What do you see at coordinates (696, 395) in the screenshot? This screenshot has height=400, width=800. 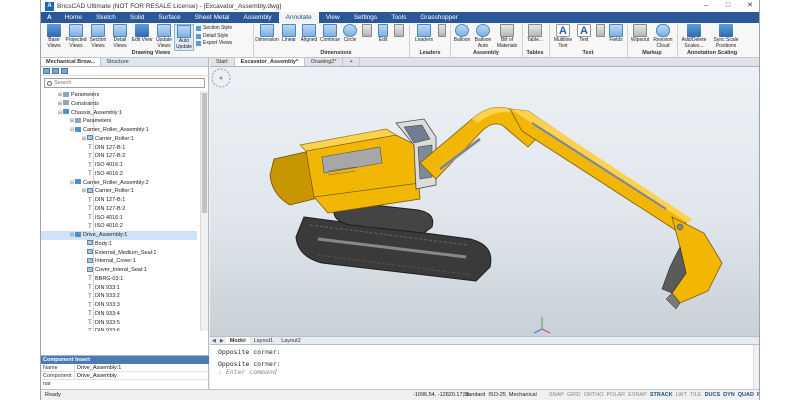 I see `status-toggle-tile: TILE` at bounding box center [696, 395].